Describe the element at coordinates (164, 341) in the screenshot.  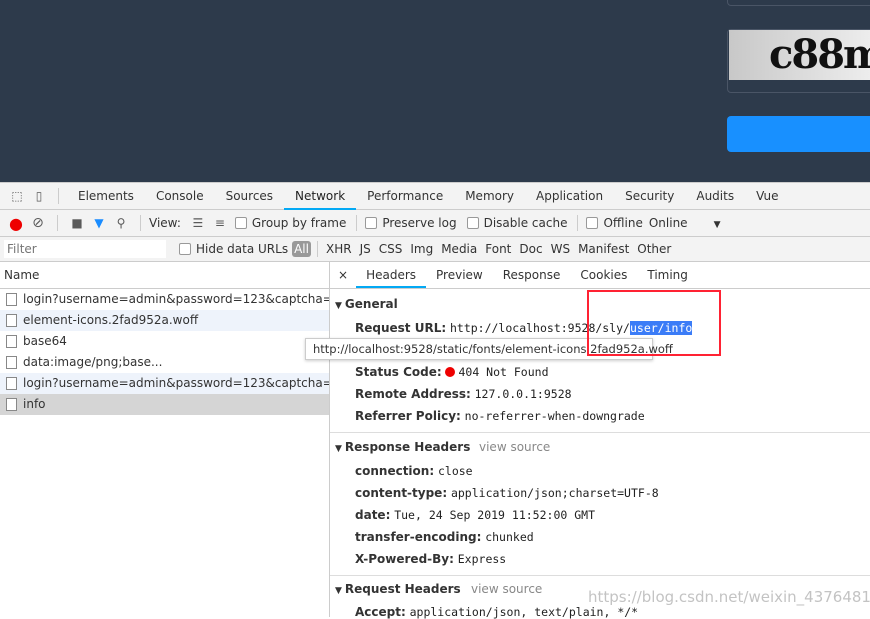
I see `request-row: base64` at that location.